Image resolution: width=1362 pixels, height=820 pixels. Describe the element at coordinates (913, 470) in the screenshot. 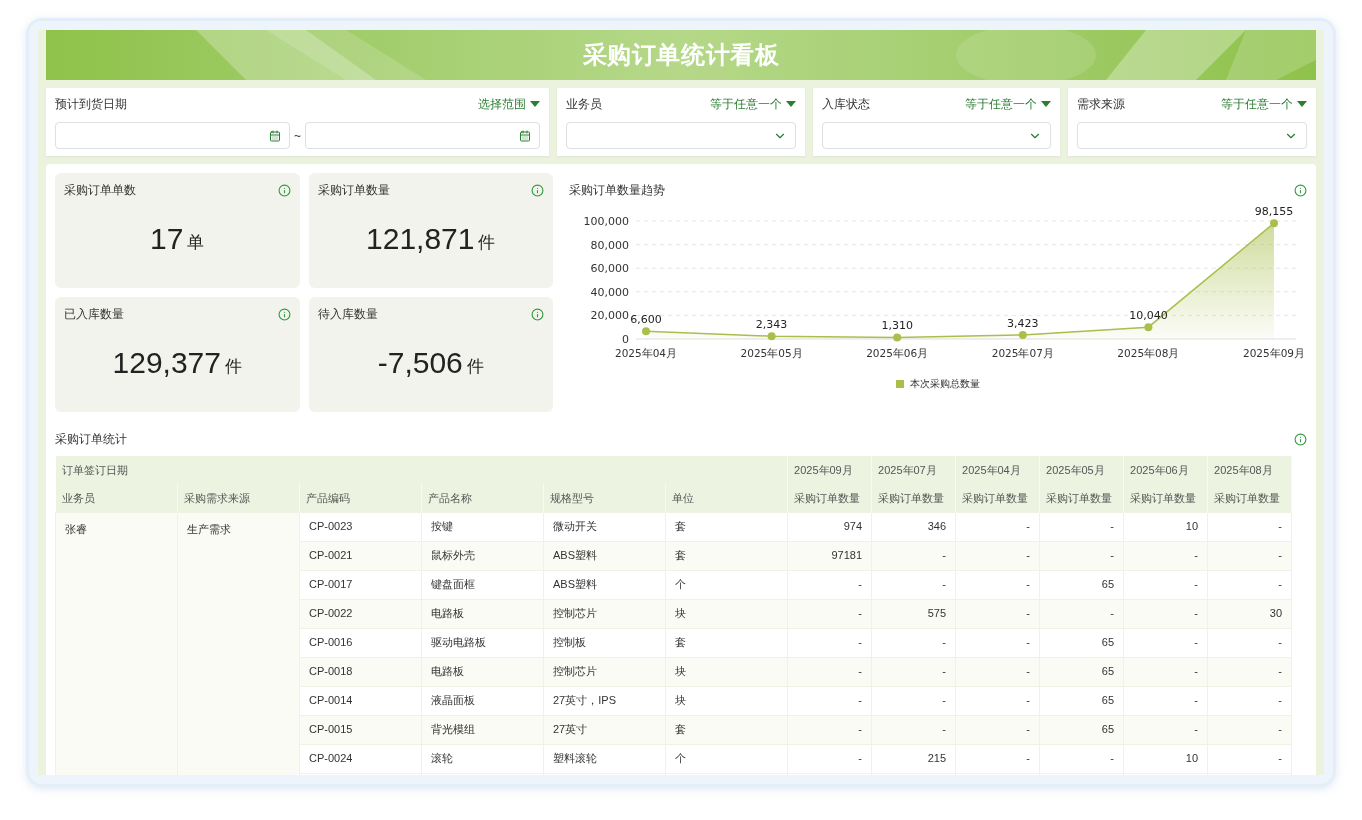

I see `header-cell: 2025年07月` at that location.